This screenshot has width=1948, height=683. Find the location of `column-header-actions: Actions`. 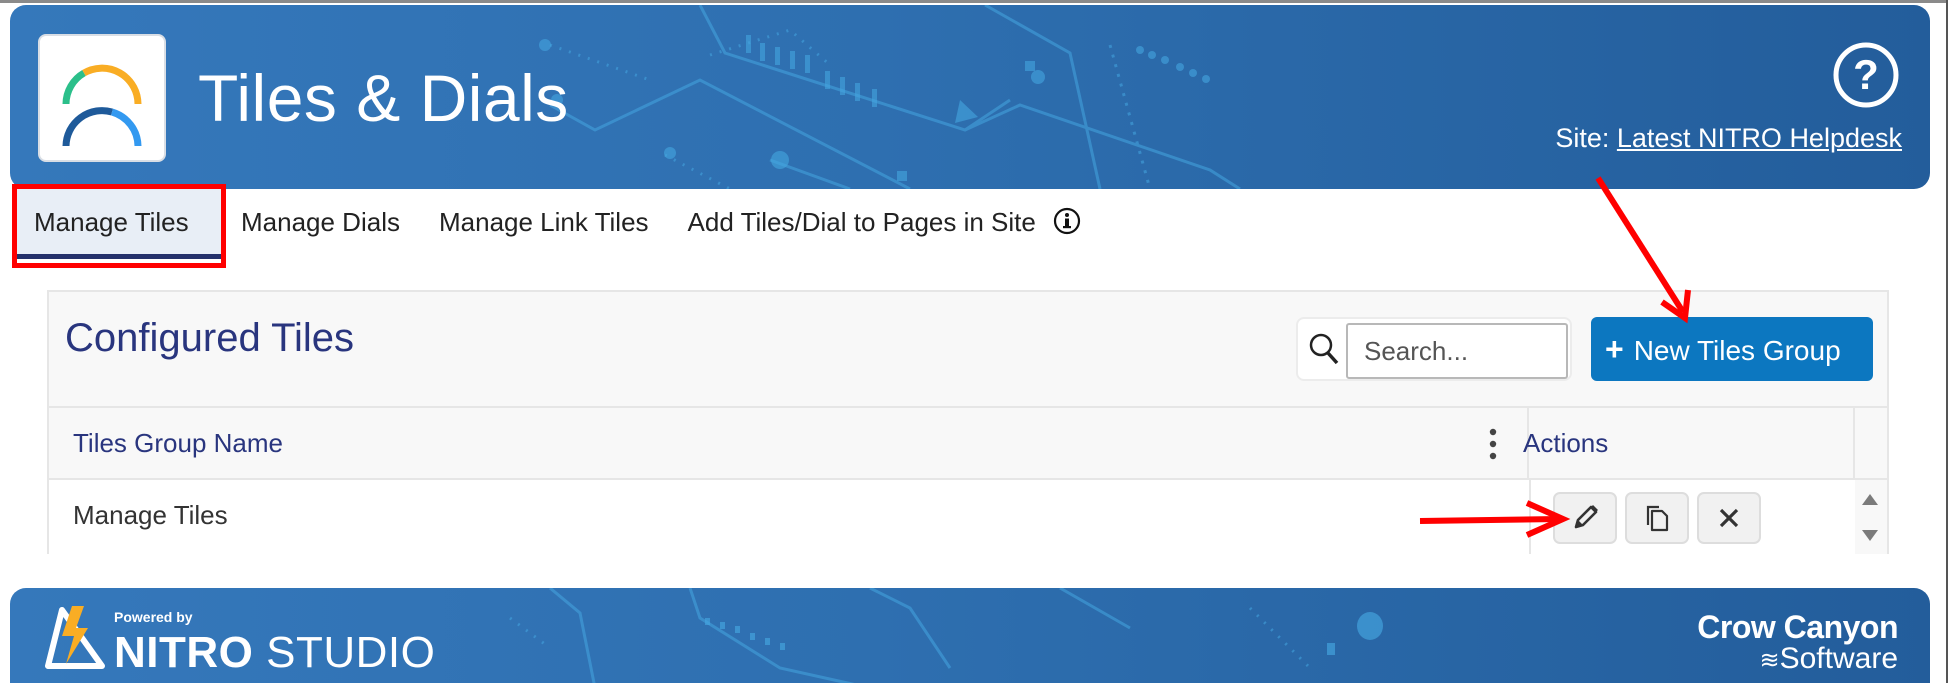

column-header-actions: Actions is located at coordinates (1566, 443).